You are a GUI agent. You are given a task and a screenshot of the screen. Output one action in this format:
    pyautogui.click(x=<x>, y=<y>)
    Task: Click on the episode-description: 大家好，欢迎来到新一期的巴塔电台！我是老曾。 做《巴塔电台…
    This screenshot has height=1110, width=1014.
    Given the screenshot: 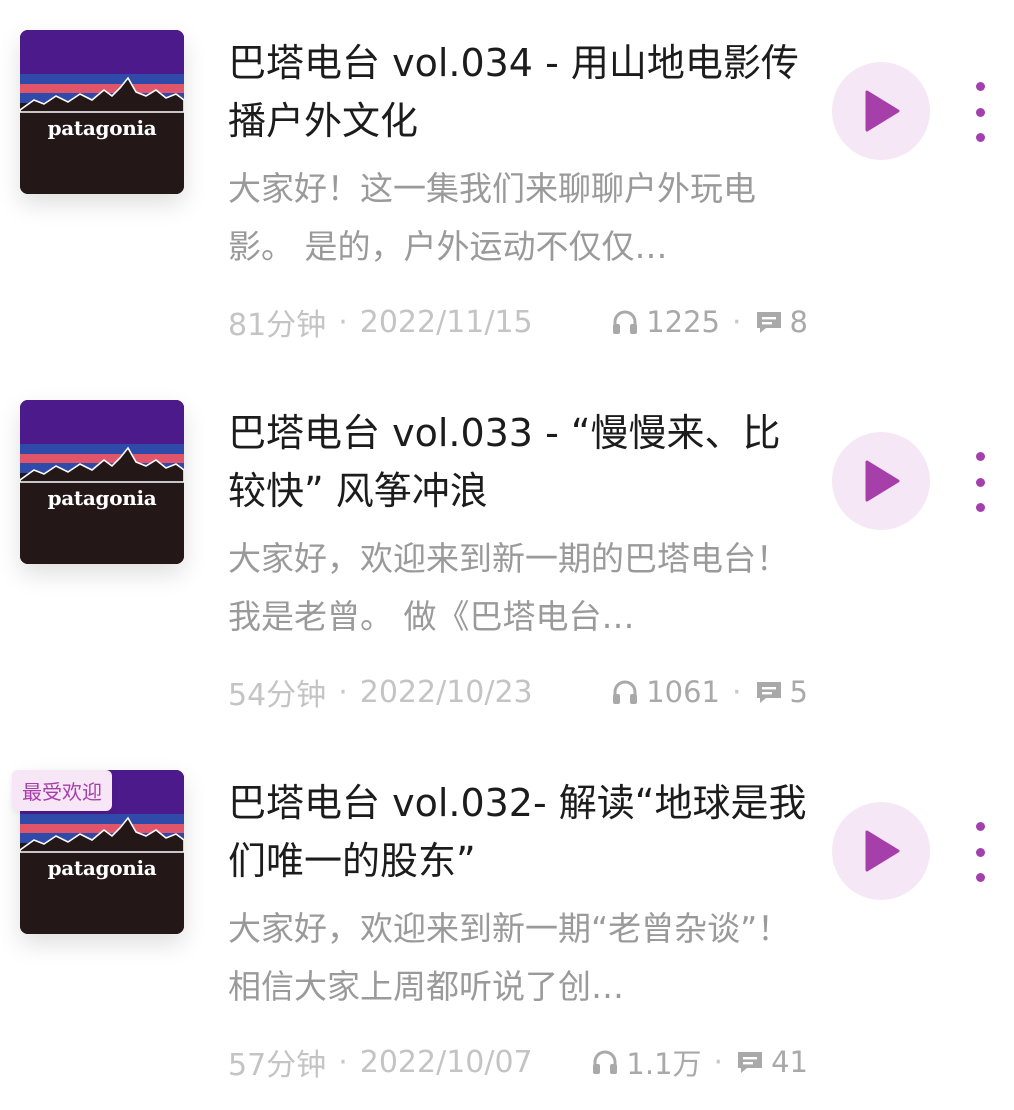 What is the action you would take?
    pyautogui.click(x=508, y=587)
    